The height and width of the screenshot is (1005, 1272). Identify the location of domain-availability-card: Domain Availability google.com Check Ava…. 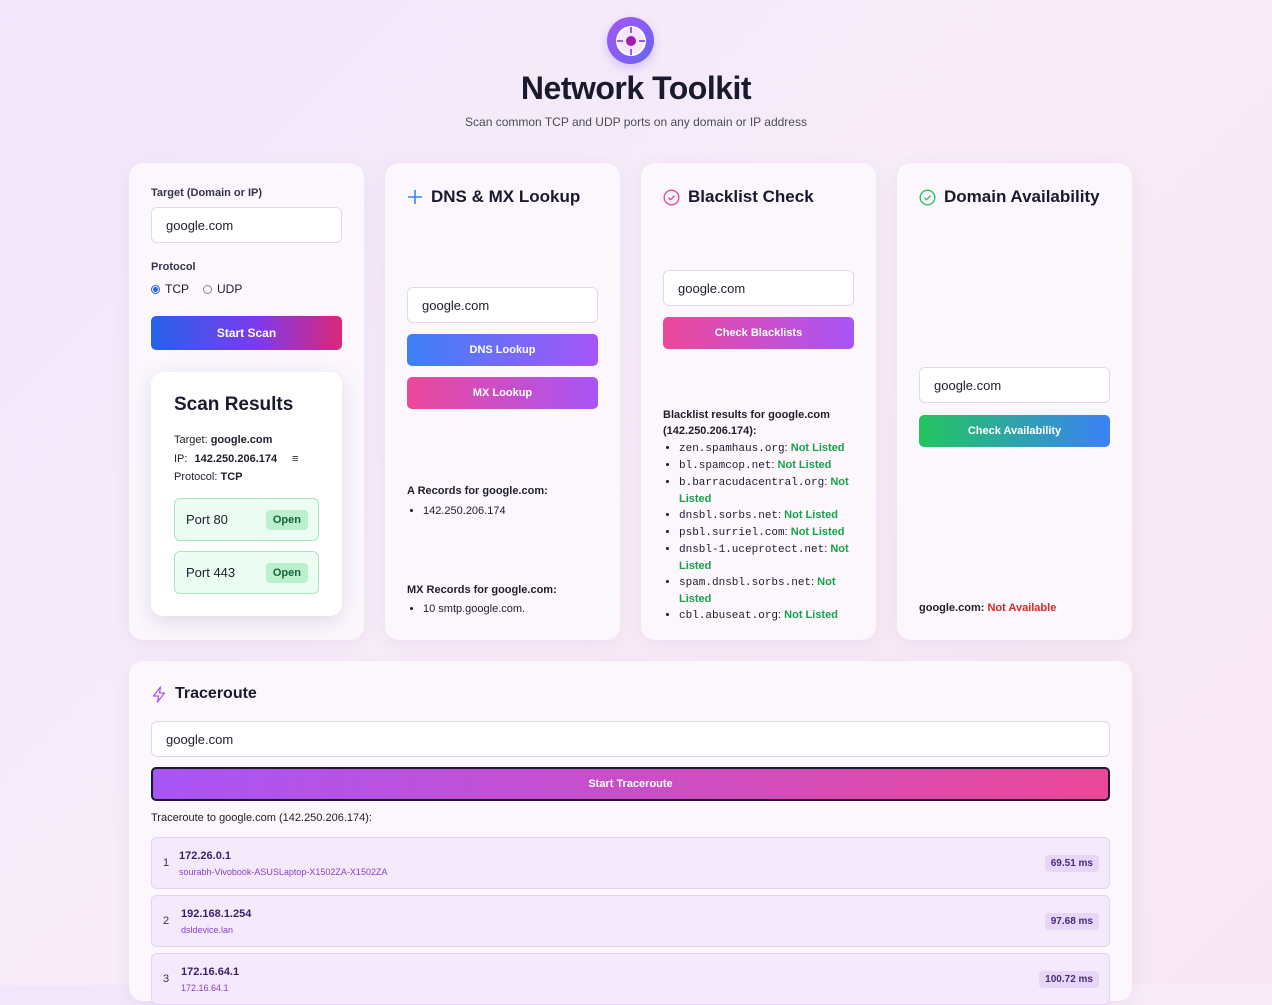
(1014, 401).